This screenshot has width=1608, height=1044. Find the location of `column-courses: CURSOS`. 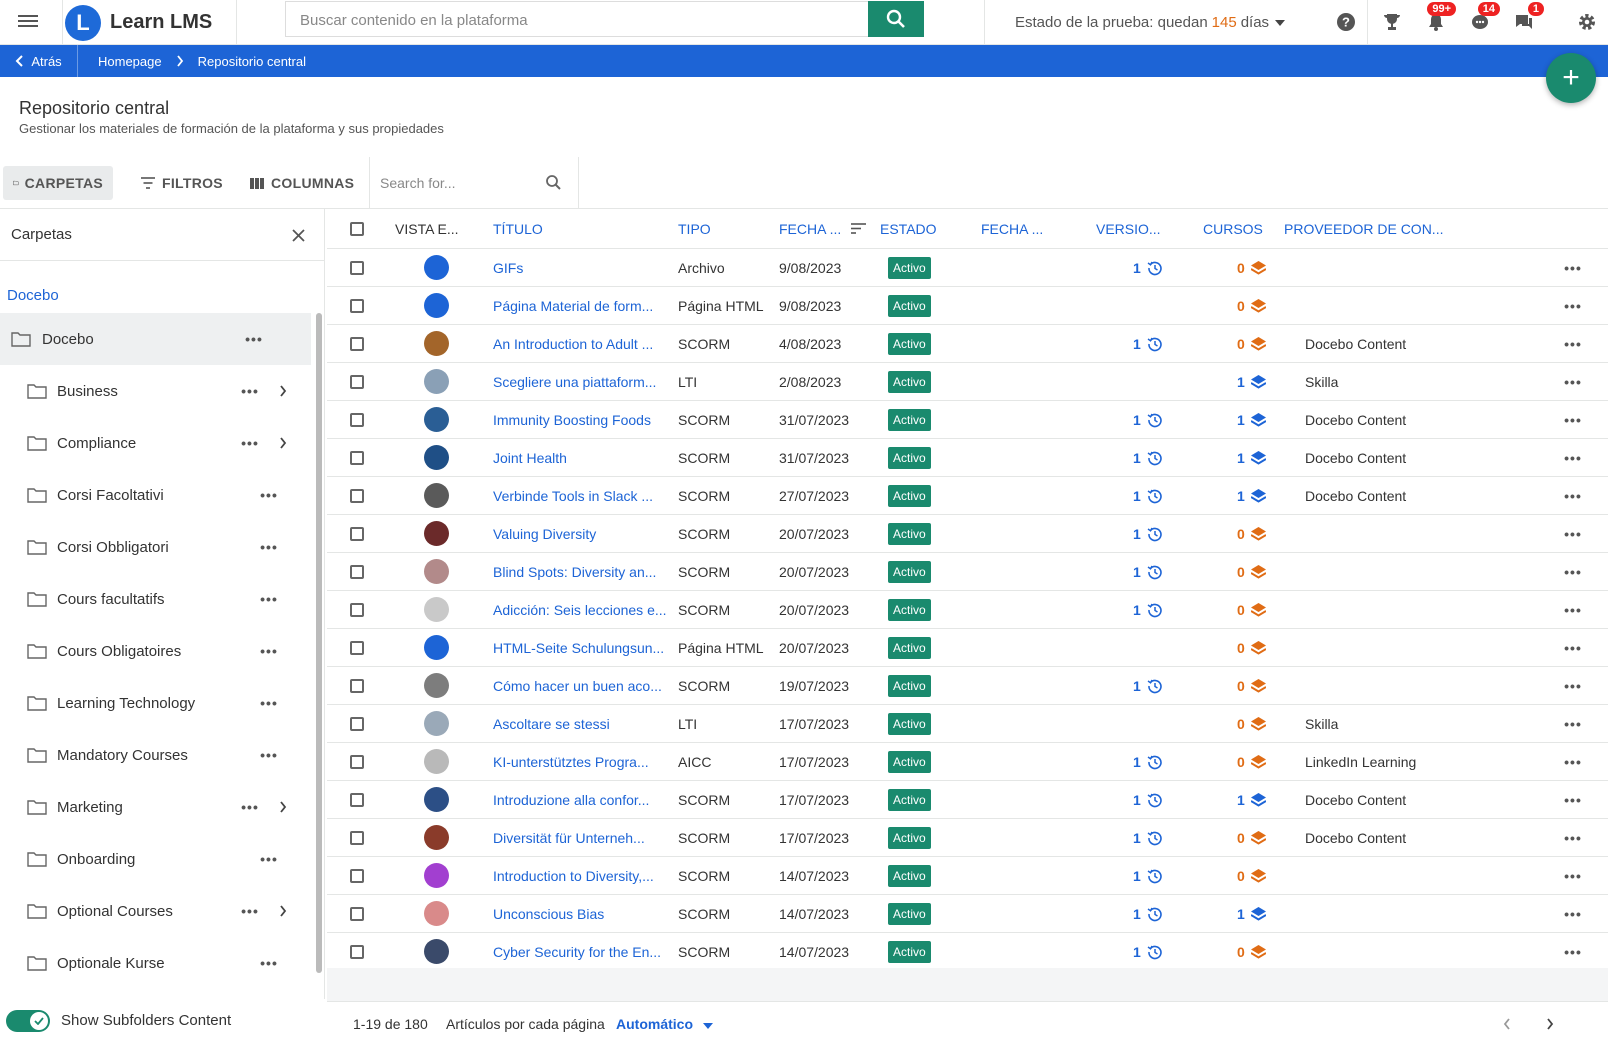

column-courses: CURSOS is located at coordinates (1233, 229).